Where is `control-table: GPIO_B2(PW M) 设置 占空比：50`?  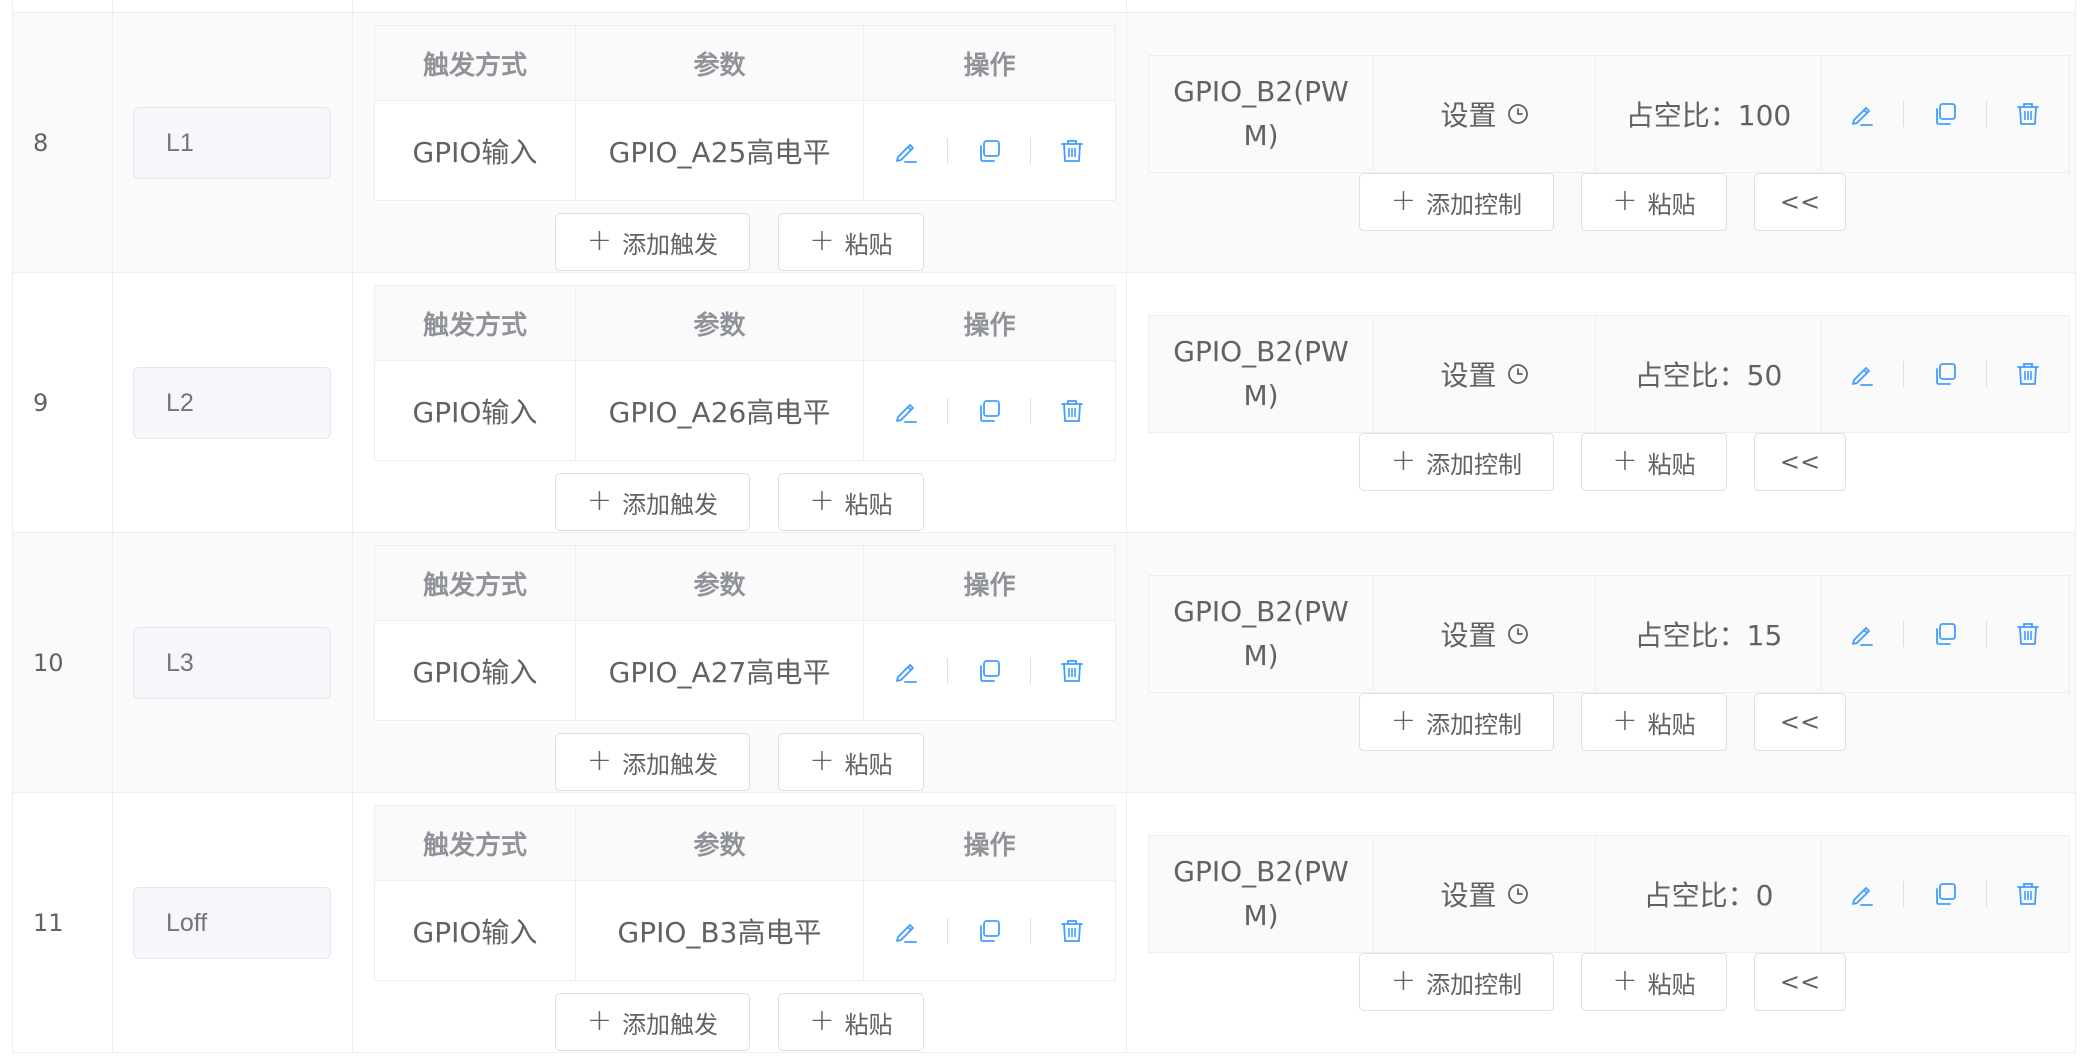
control-table: GPIO_B2(PW M) 设置 占空比：50 is located at coordinates (1609, 374).